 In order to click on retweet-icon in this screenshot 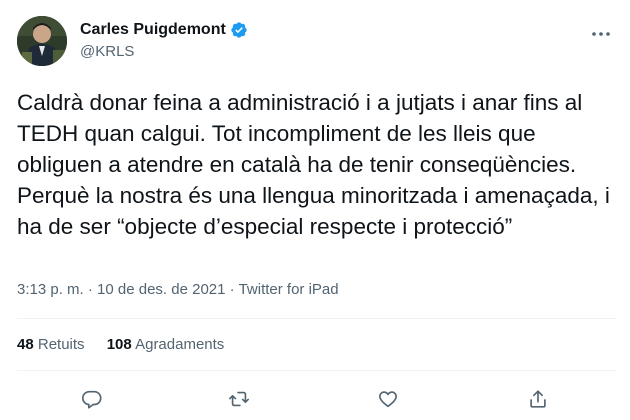, I will do `click(239, 399)`.